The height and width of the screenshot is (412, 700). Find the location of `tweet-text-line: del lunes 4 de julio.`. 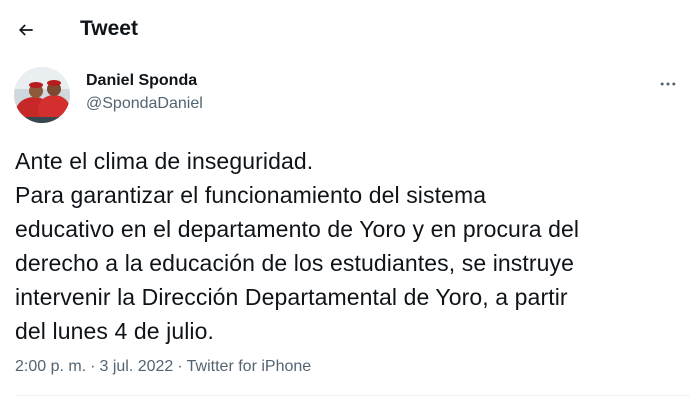

tweet-text-line: del lunes 4 de julio. is located at coordinates (115, 331).